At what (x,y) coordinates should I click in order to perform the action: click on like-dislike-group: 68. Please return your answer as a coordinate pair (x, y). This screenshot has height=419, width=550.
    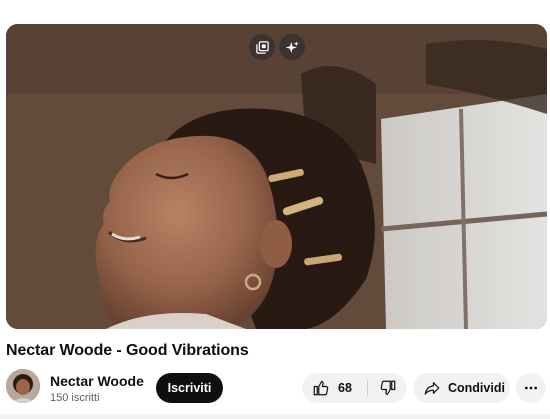
    Looking at the image, I should click on (354, 388).